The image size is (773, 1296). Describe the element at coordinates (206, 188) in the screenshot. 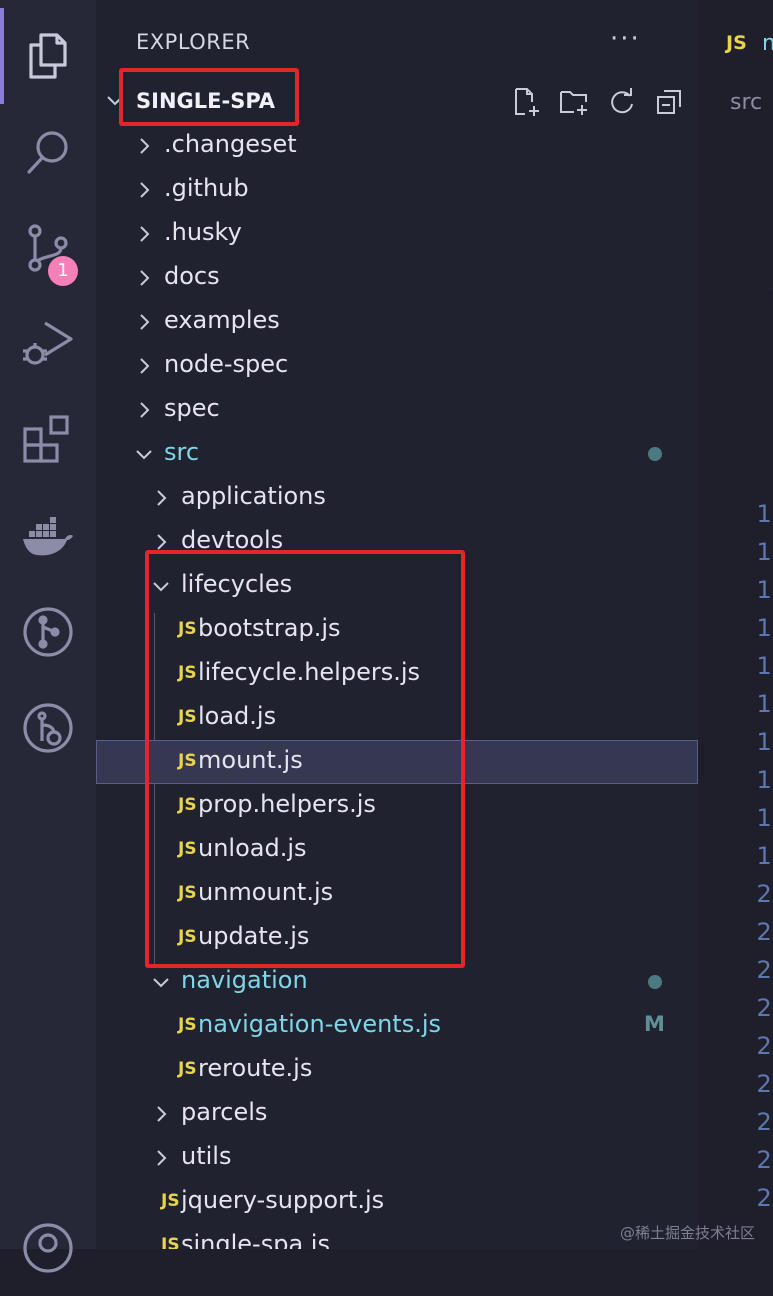

I see `tree-item-label: .github` at that location.